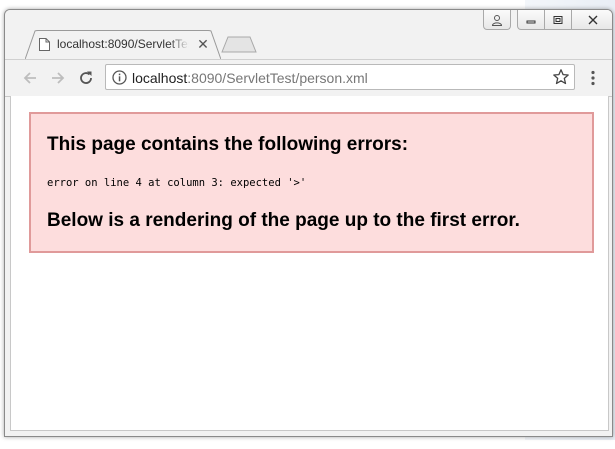 The width and height of the screenshot is (615, 449). What do you see at coordinates (119, 77) in the screenshot?
I see `info-icon` at bounding box center [119, 77].